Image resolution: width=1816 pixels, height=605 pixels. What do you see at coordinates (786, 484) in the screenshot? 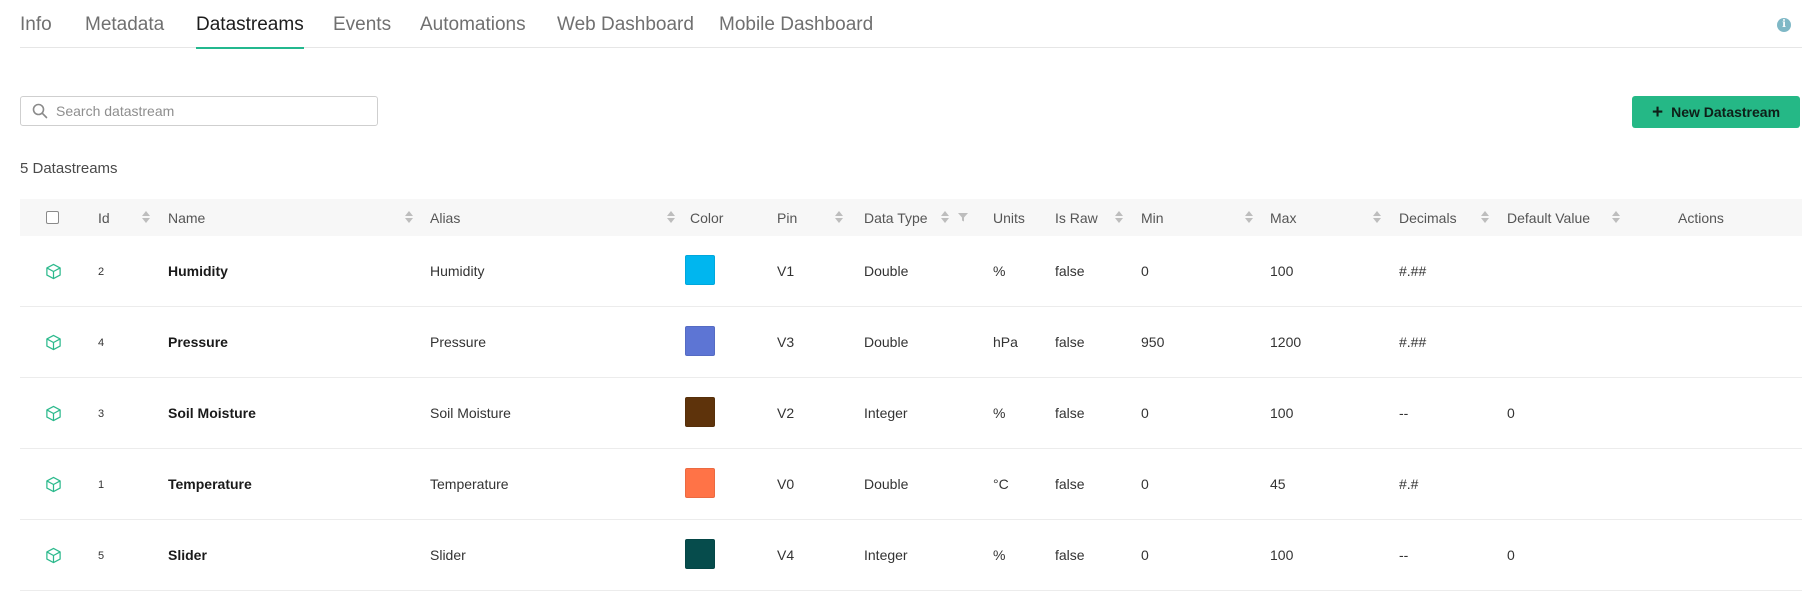
I see `cell-pin: V0` at bounding box center [786, 484].